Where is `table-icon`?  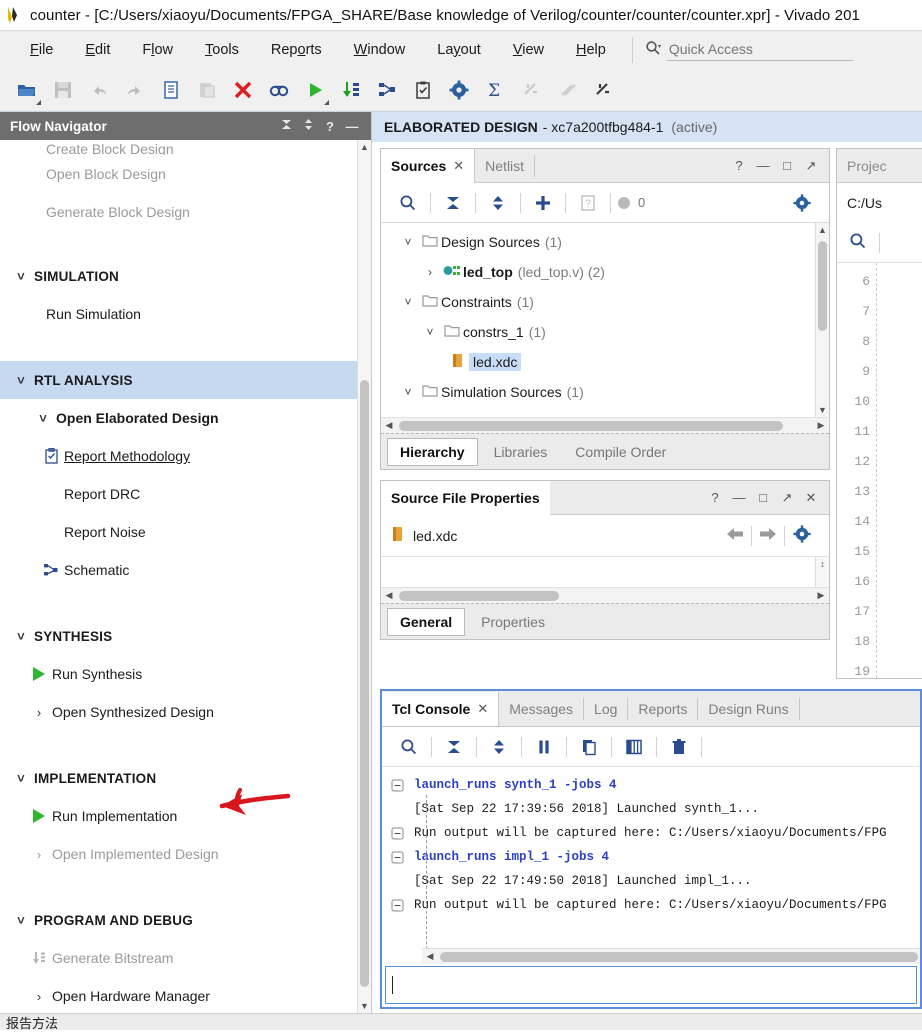 table-icon is located at coordinates (634, 747).